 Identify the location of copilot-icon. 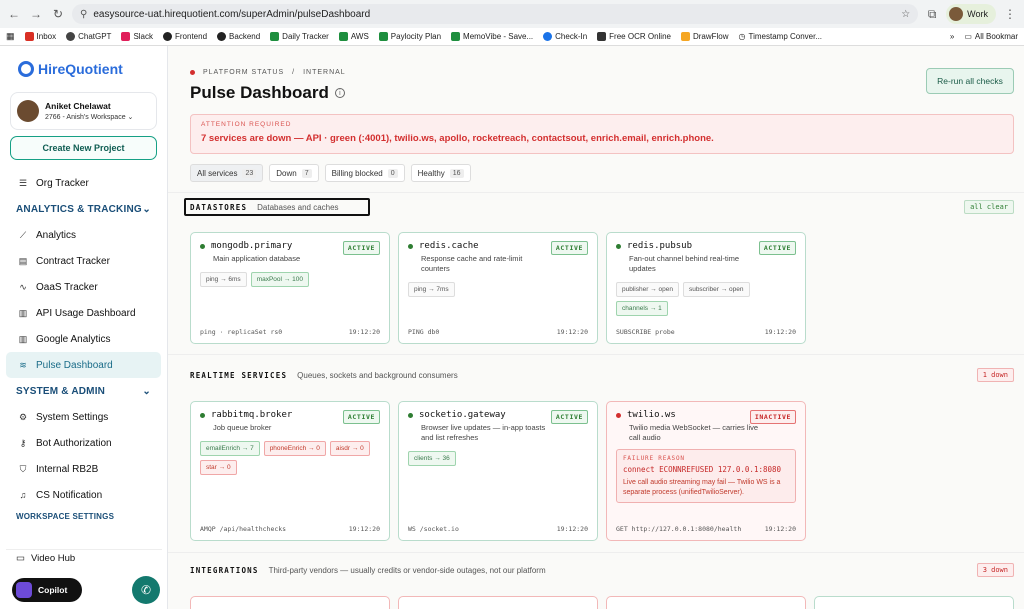
(24, 590).